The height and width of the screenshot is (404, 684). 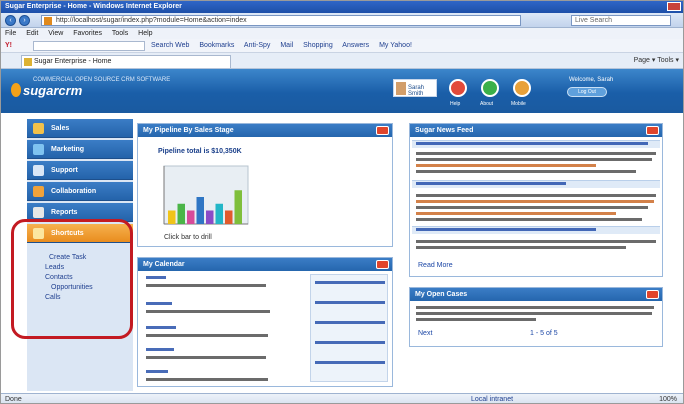 I want to click on toolbar-search-input, so click(x=89, y=46).